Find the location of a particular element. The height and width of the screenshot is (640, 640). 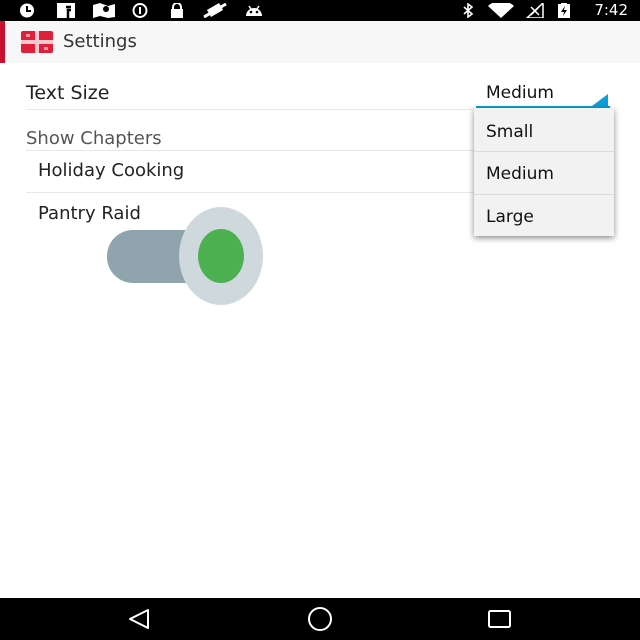

option-label: Medium is located at coordinates (520, 174).